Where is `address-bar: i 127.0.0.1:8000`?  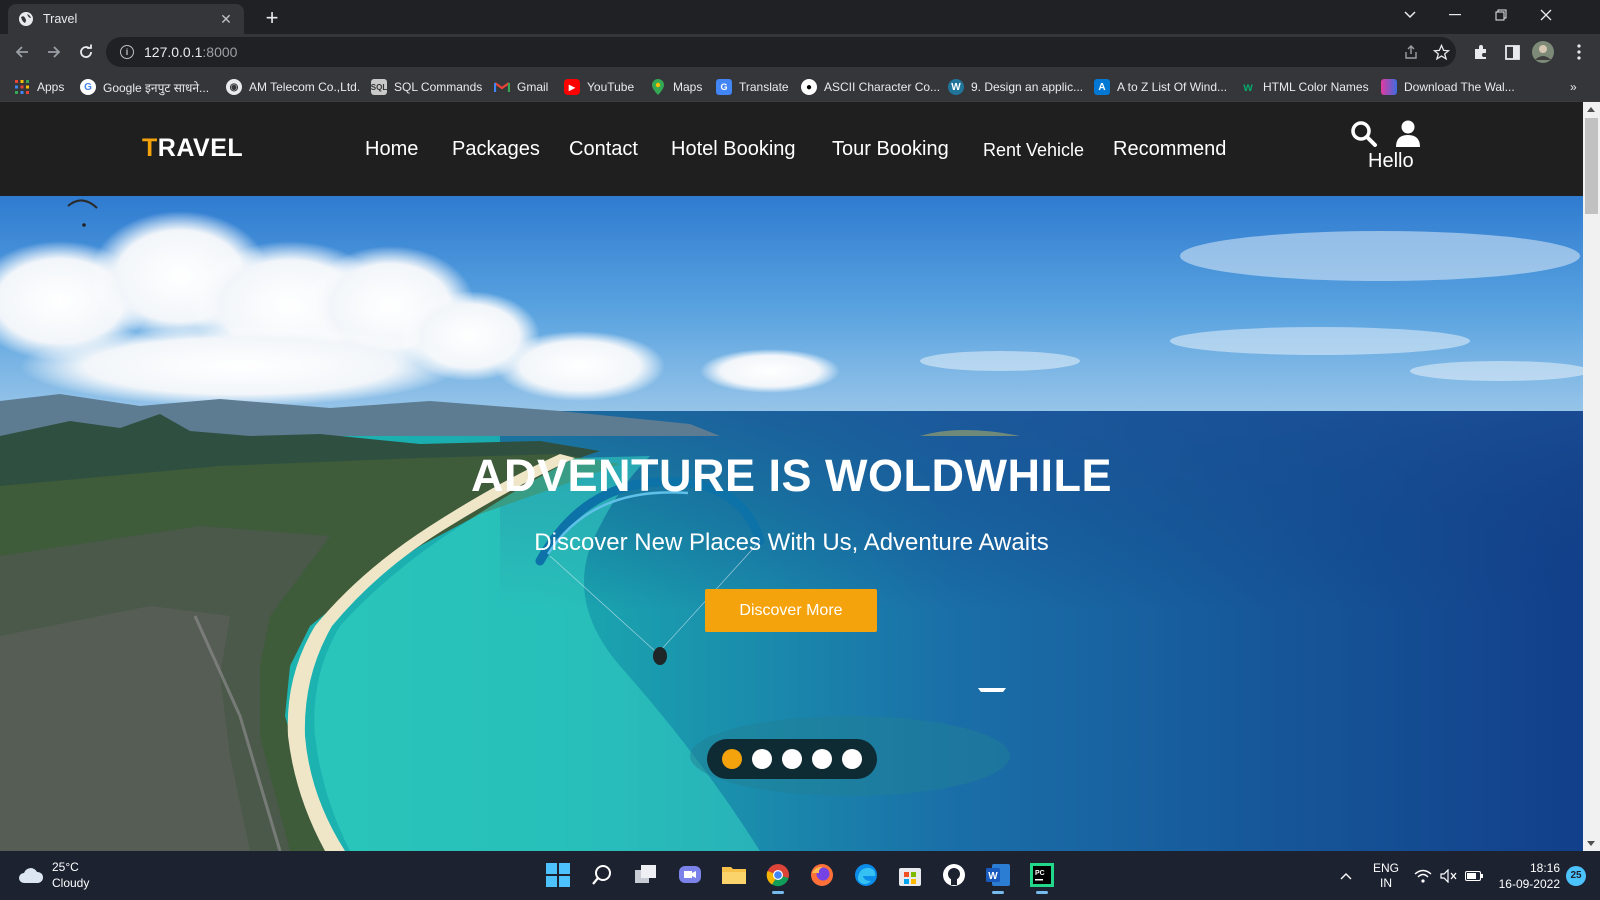 address-bar: i 127.0.0.1:8000 is located at coordinates (781, 52).